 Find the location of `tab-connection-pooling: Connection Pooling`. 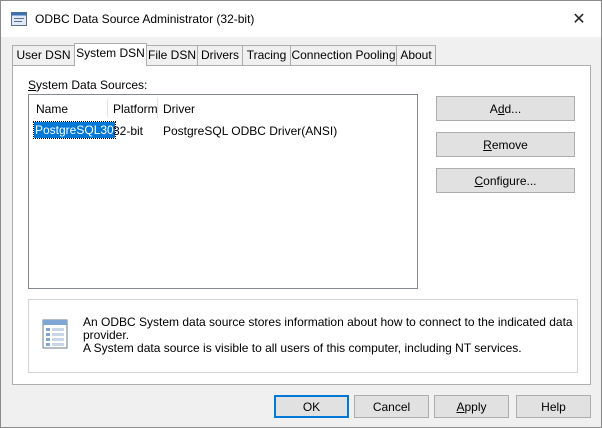

tab-connection-pooling: Connection Pooling is located at coordinates (343, 55).